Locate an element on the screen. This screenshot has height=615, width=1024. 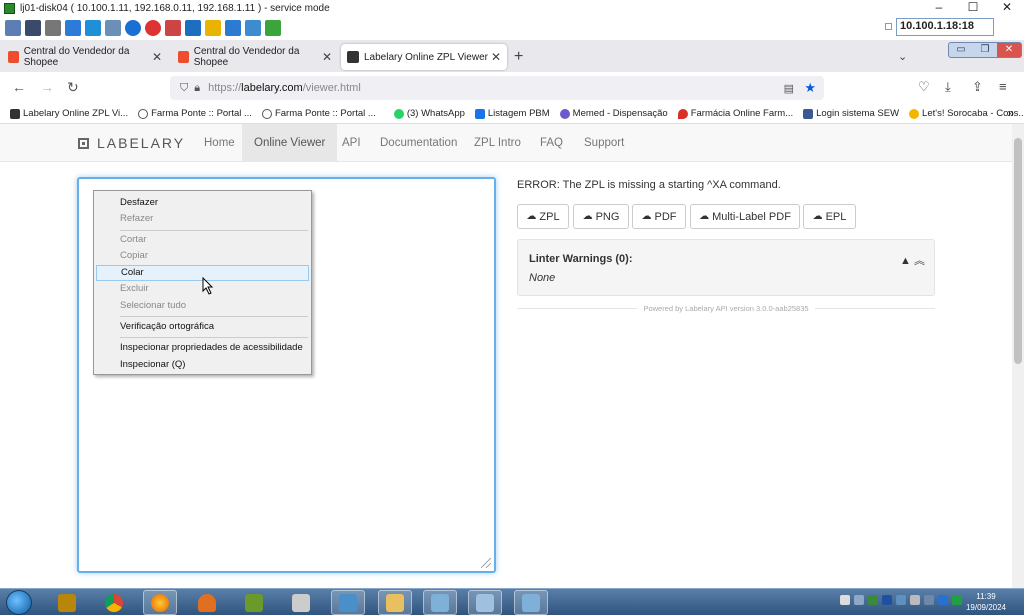
transfer-icon is located at coordinates (173, 28).